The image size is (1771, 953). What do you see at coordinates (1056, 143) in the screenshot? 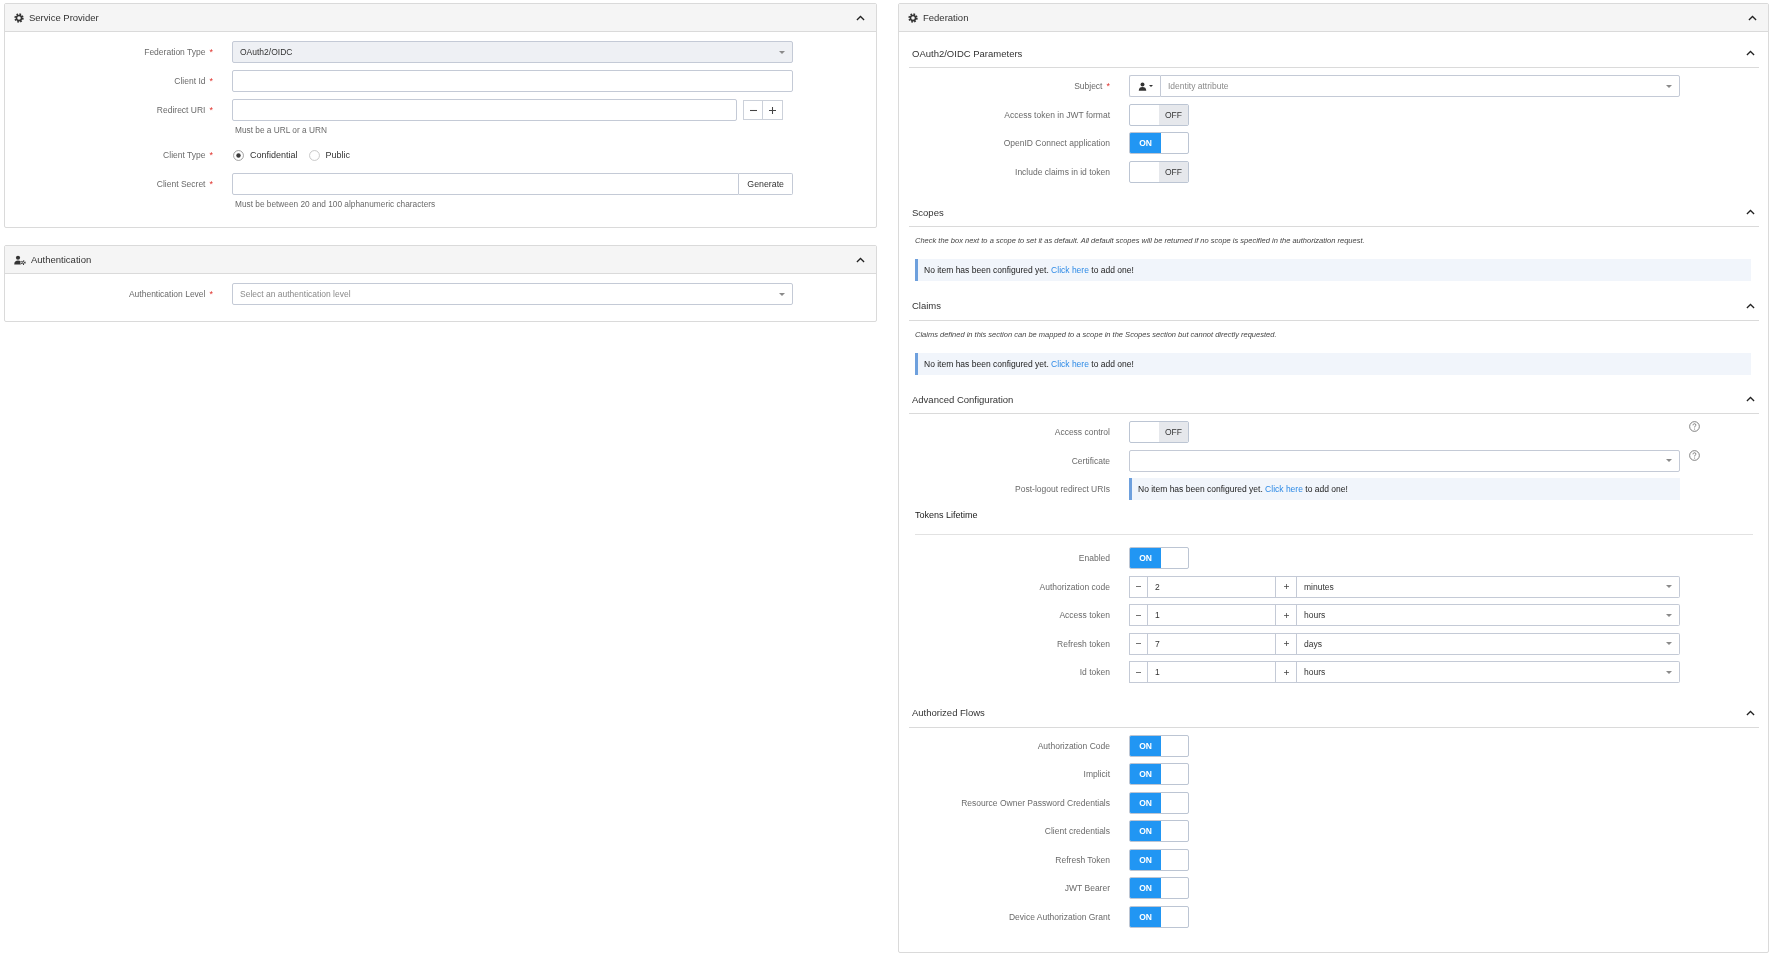
I see `field-label: OpenID Connect application` at bounding box center [1056, 143].